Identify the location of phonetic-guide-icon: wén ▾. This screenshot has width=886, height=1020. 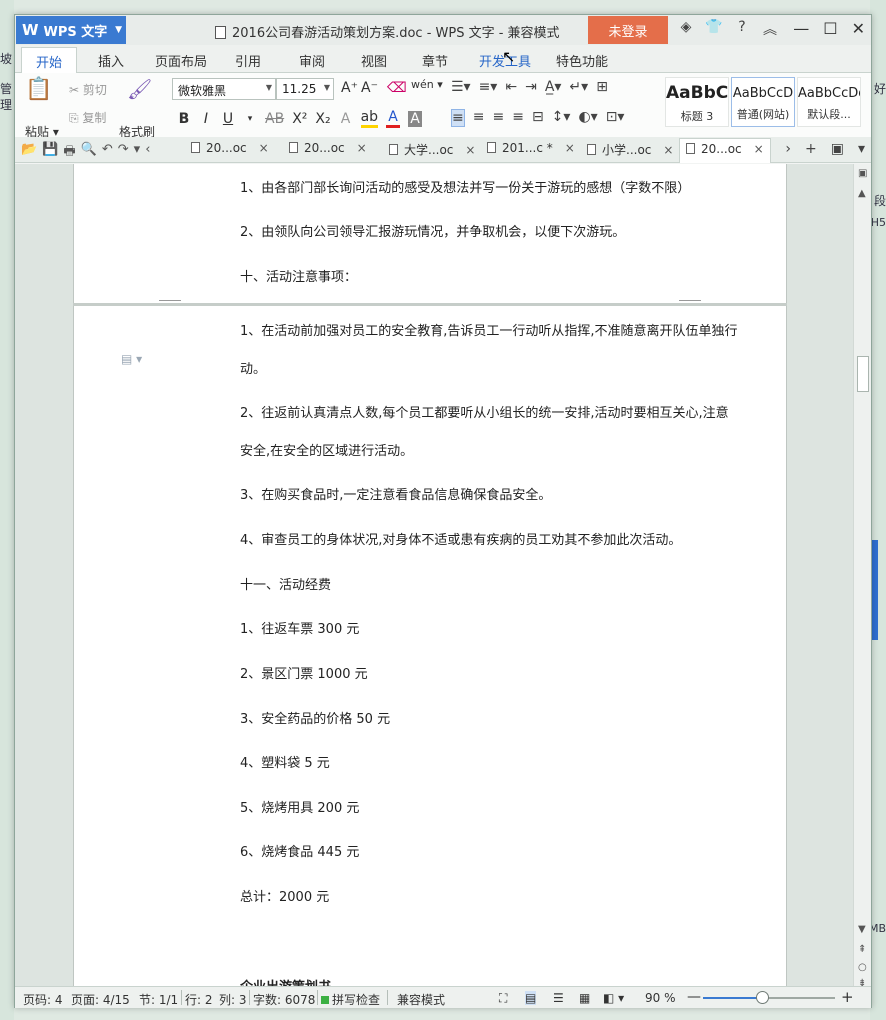
(427, 84).